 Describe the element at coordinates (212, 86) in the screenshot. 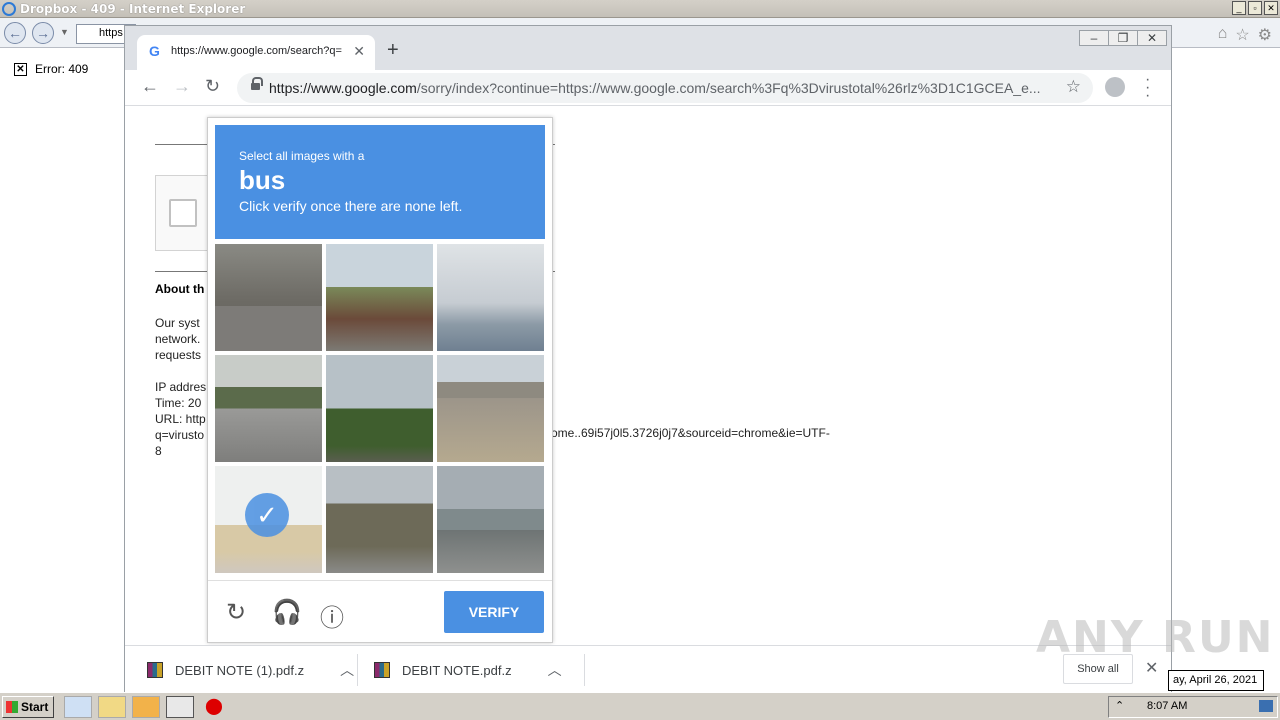

I see `reload-icon: ↻` at that location.